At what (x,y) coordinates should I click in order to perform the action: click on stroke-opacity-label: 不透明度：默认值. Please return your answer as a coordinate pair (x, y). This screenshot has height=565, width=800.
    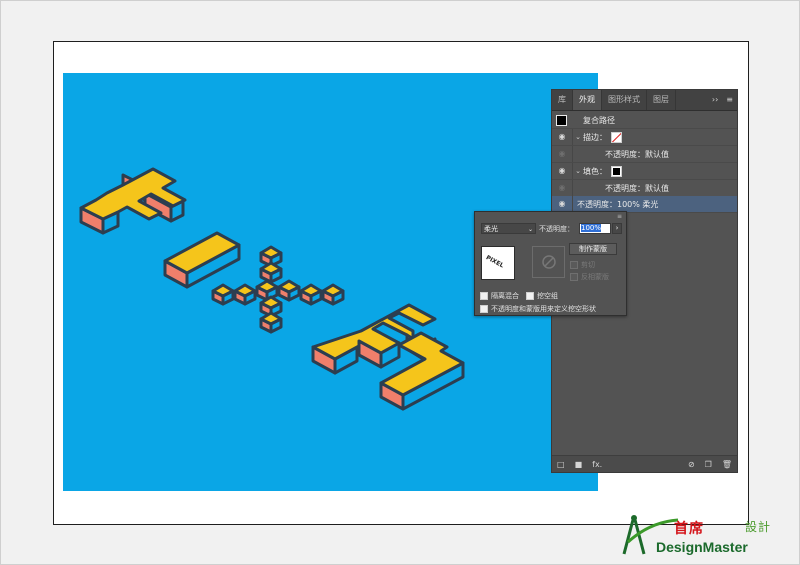
    Looking at the image, I should click on (637, 154).